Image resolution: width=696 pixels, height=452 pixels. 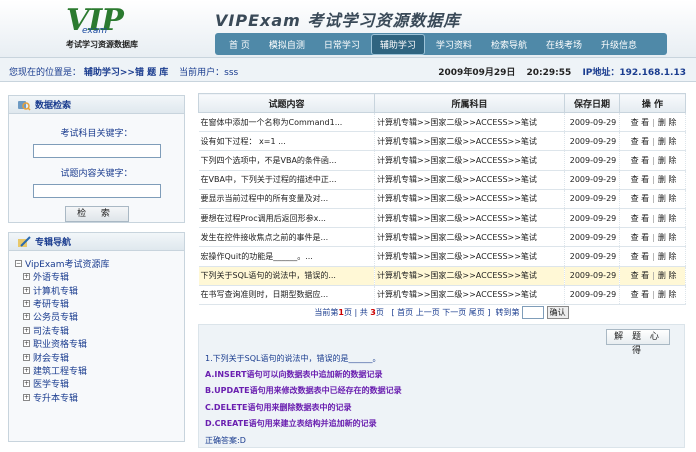 What do you see at coordinates (286, 103) in the screenshot?
I see `col-content: 试题内容` at bounding box center [286, 103].